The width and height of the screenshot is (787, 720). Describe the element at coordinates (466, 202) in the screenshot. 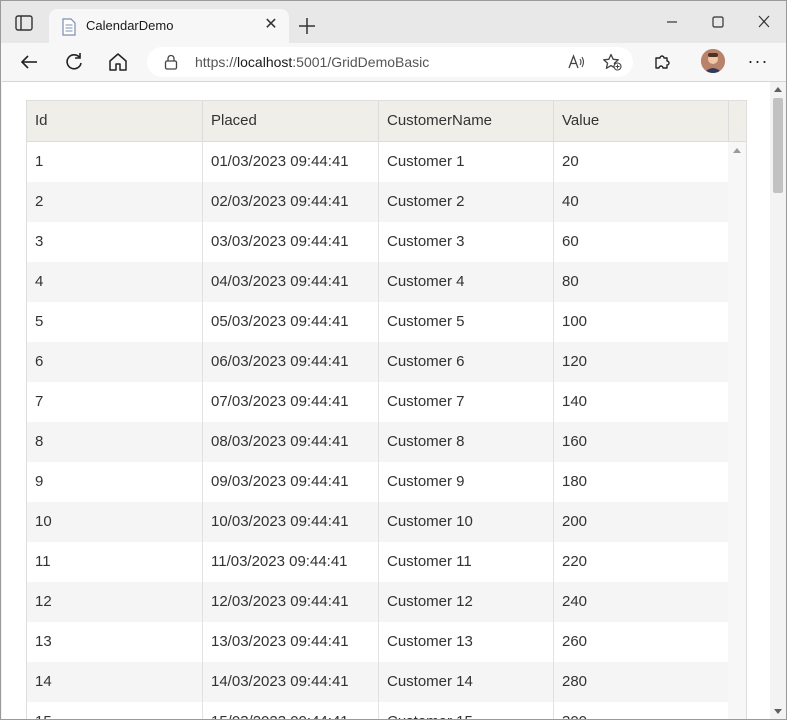

I see `cell-customername: Customer 2` at that location.